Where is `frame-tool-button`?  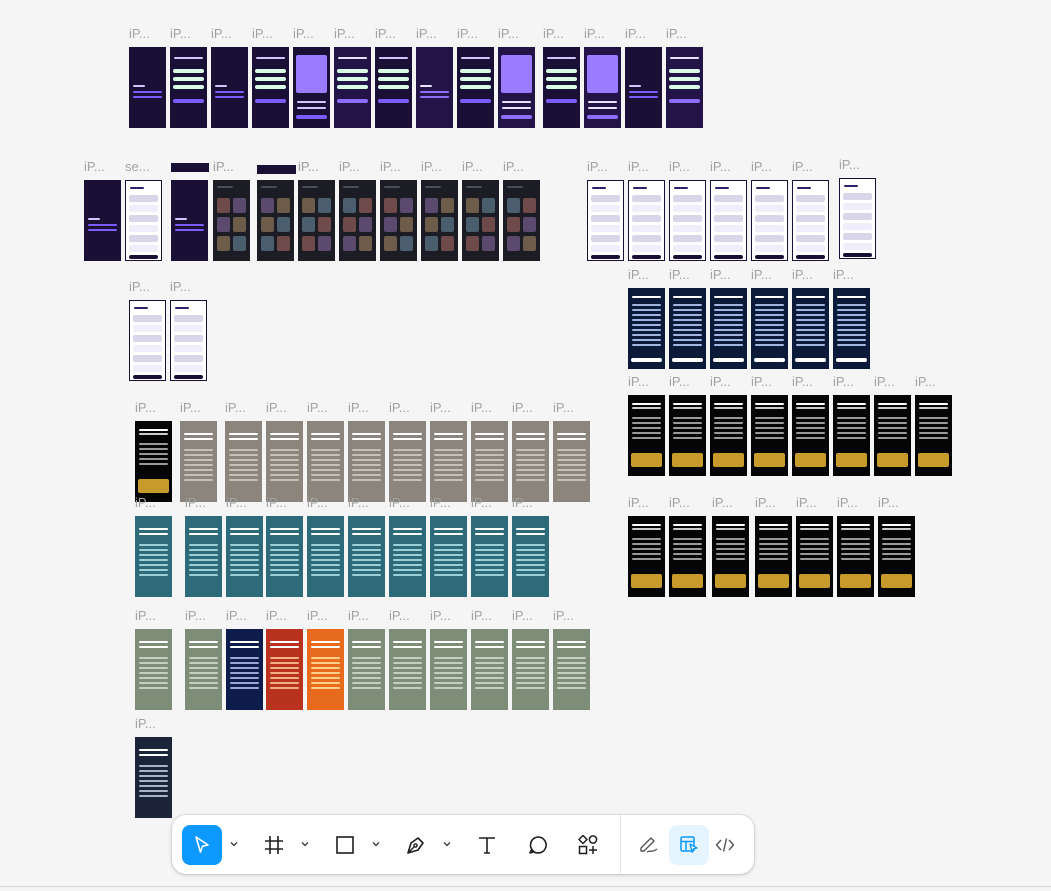
frame-tool-button is located at coordinates (274, 845).